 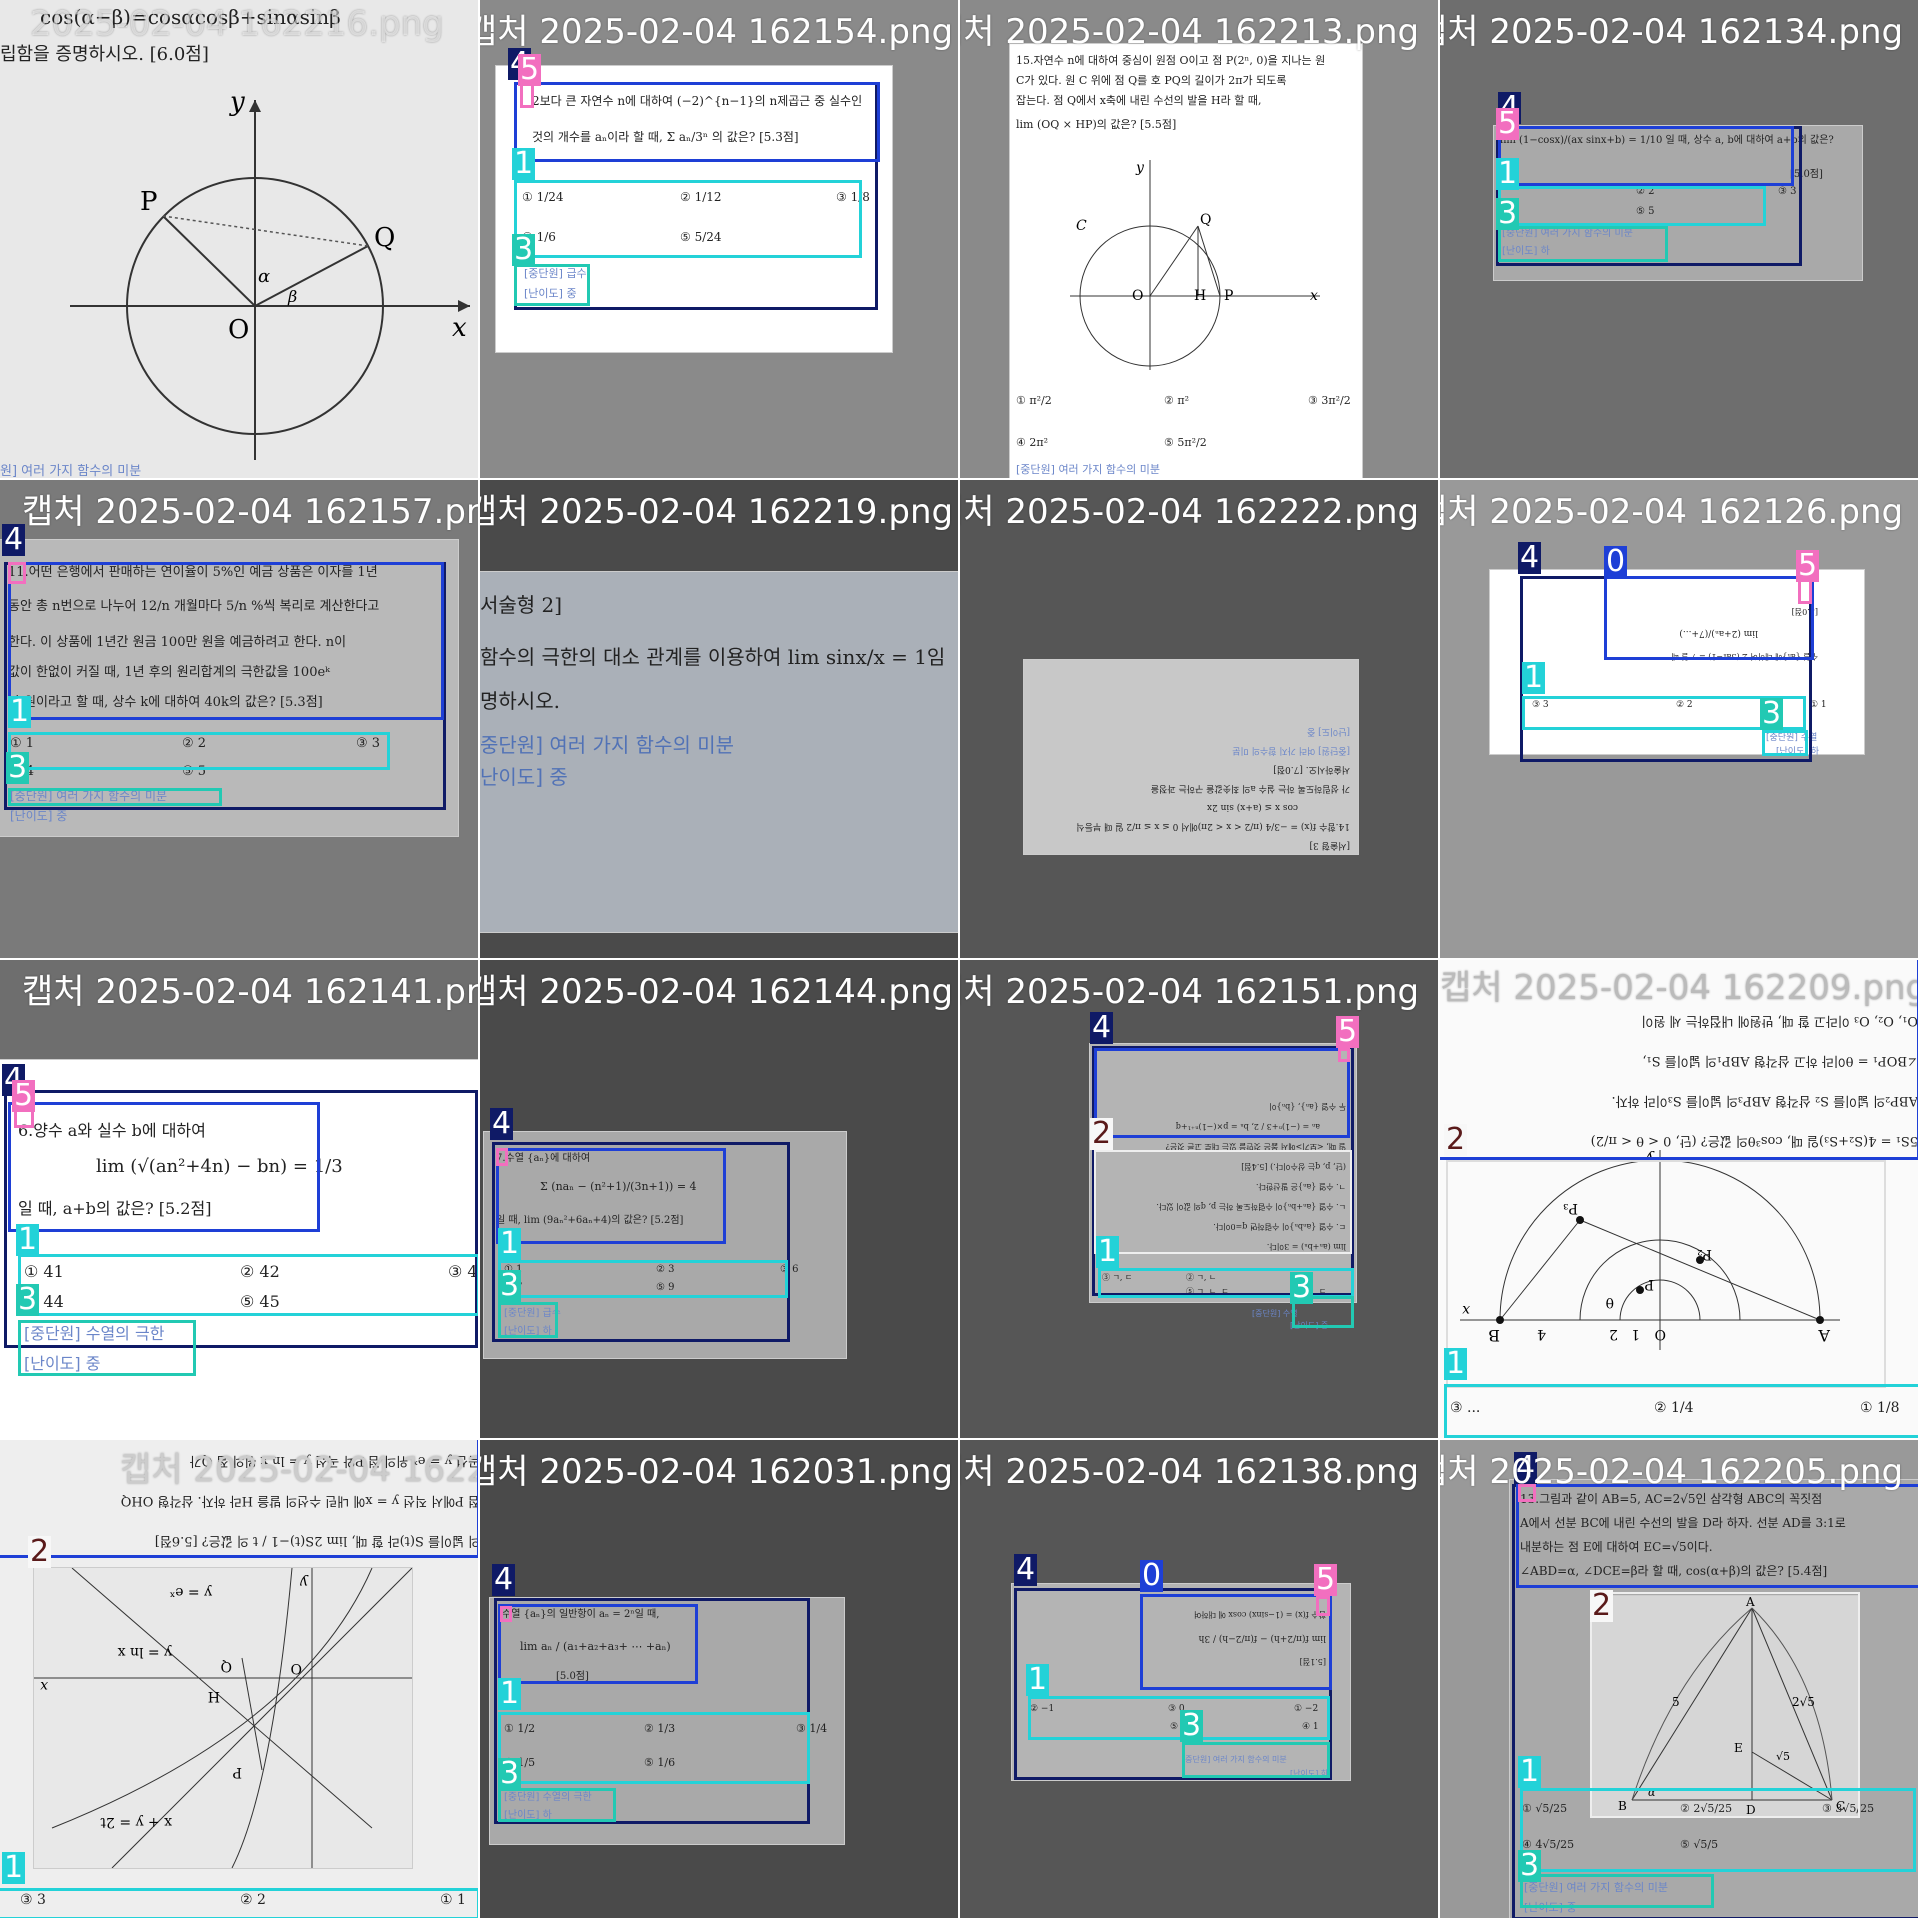 I want to click on head: 서술형 2], so click(x=521, y=605).